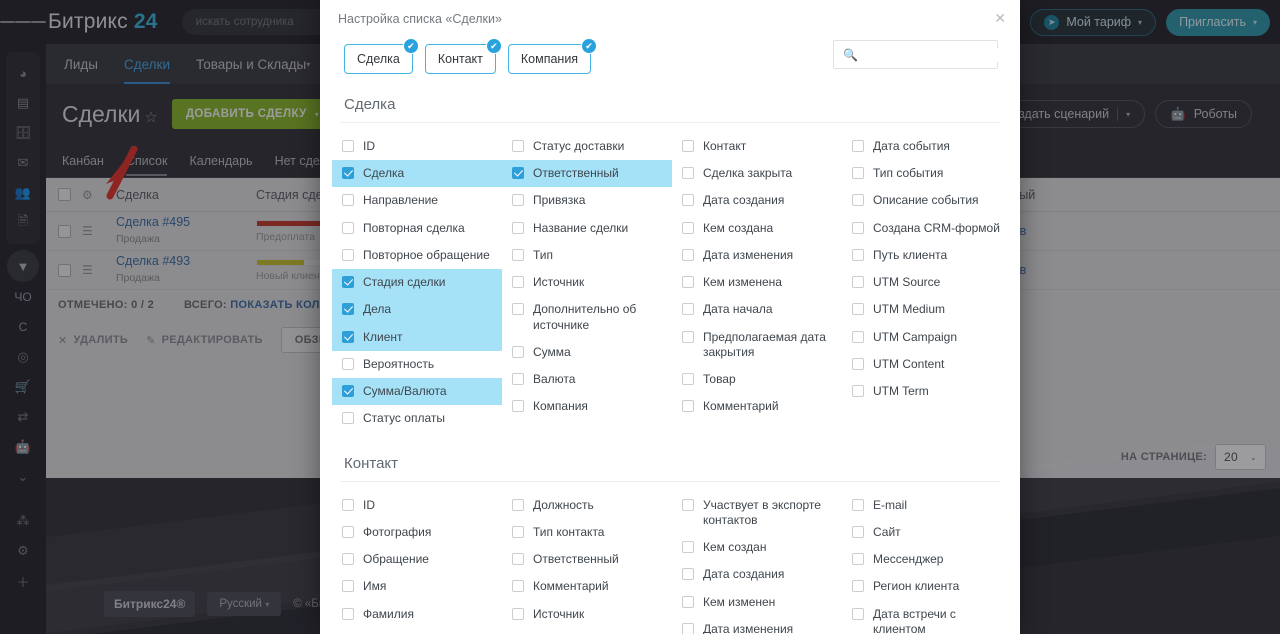 This screenshot has width=1280, height=634. What do you see at coordinates (417, 631) in the screenshot?
I see `option-row: Отчество` at bounding box center [417, 631].